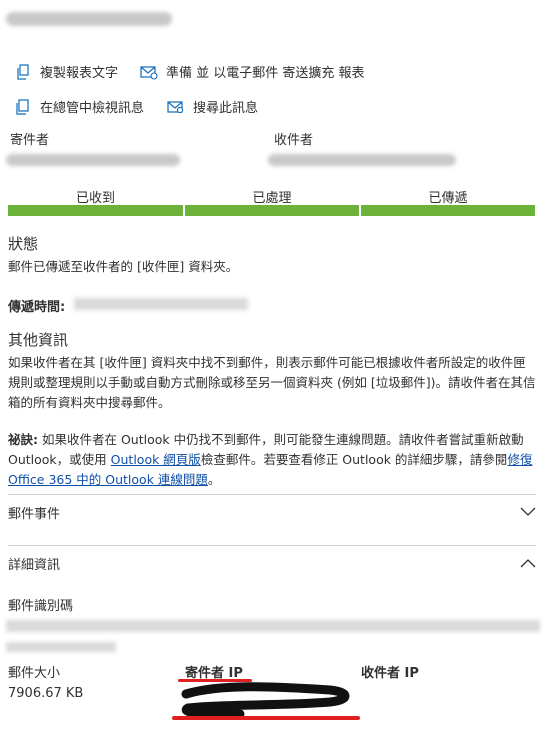 The image size is (559, 733). Describe the element at coordinates (23, 71) in the screenshot. I see `copy-icon` at that location.